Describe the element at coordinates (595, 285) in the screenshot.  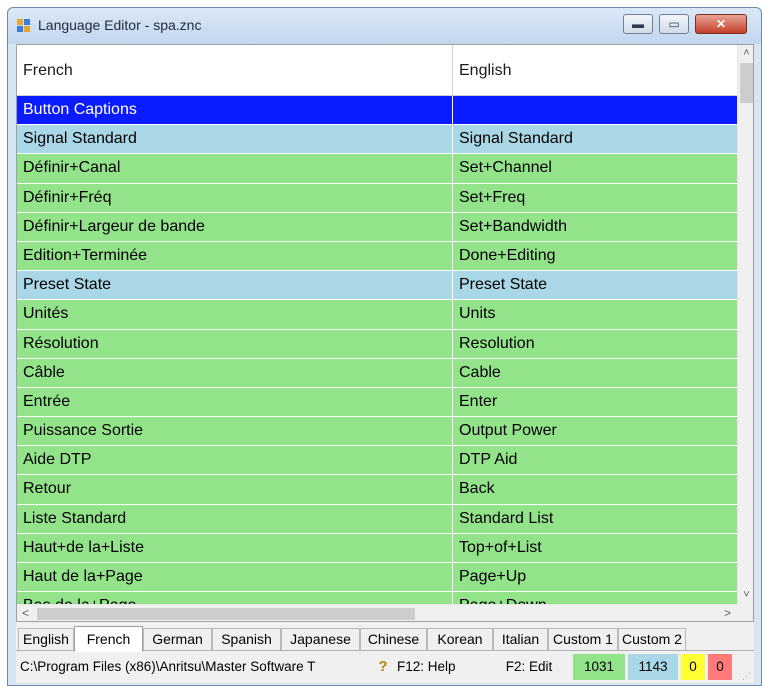
I see `english-cell: Preset State` at that location.